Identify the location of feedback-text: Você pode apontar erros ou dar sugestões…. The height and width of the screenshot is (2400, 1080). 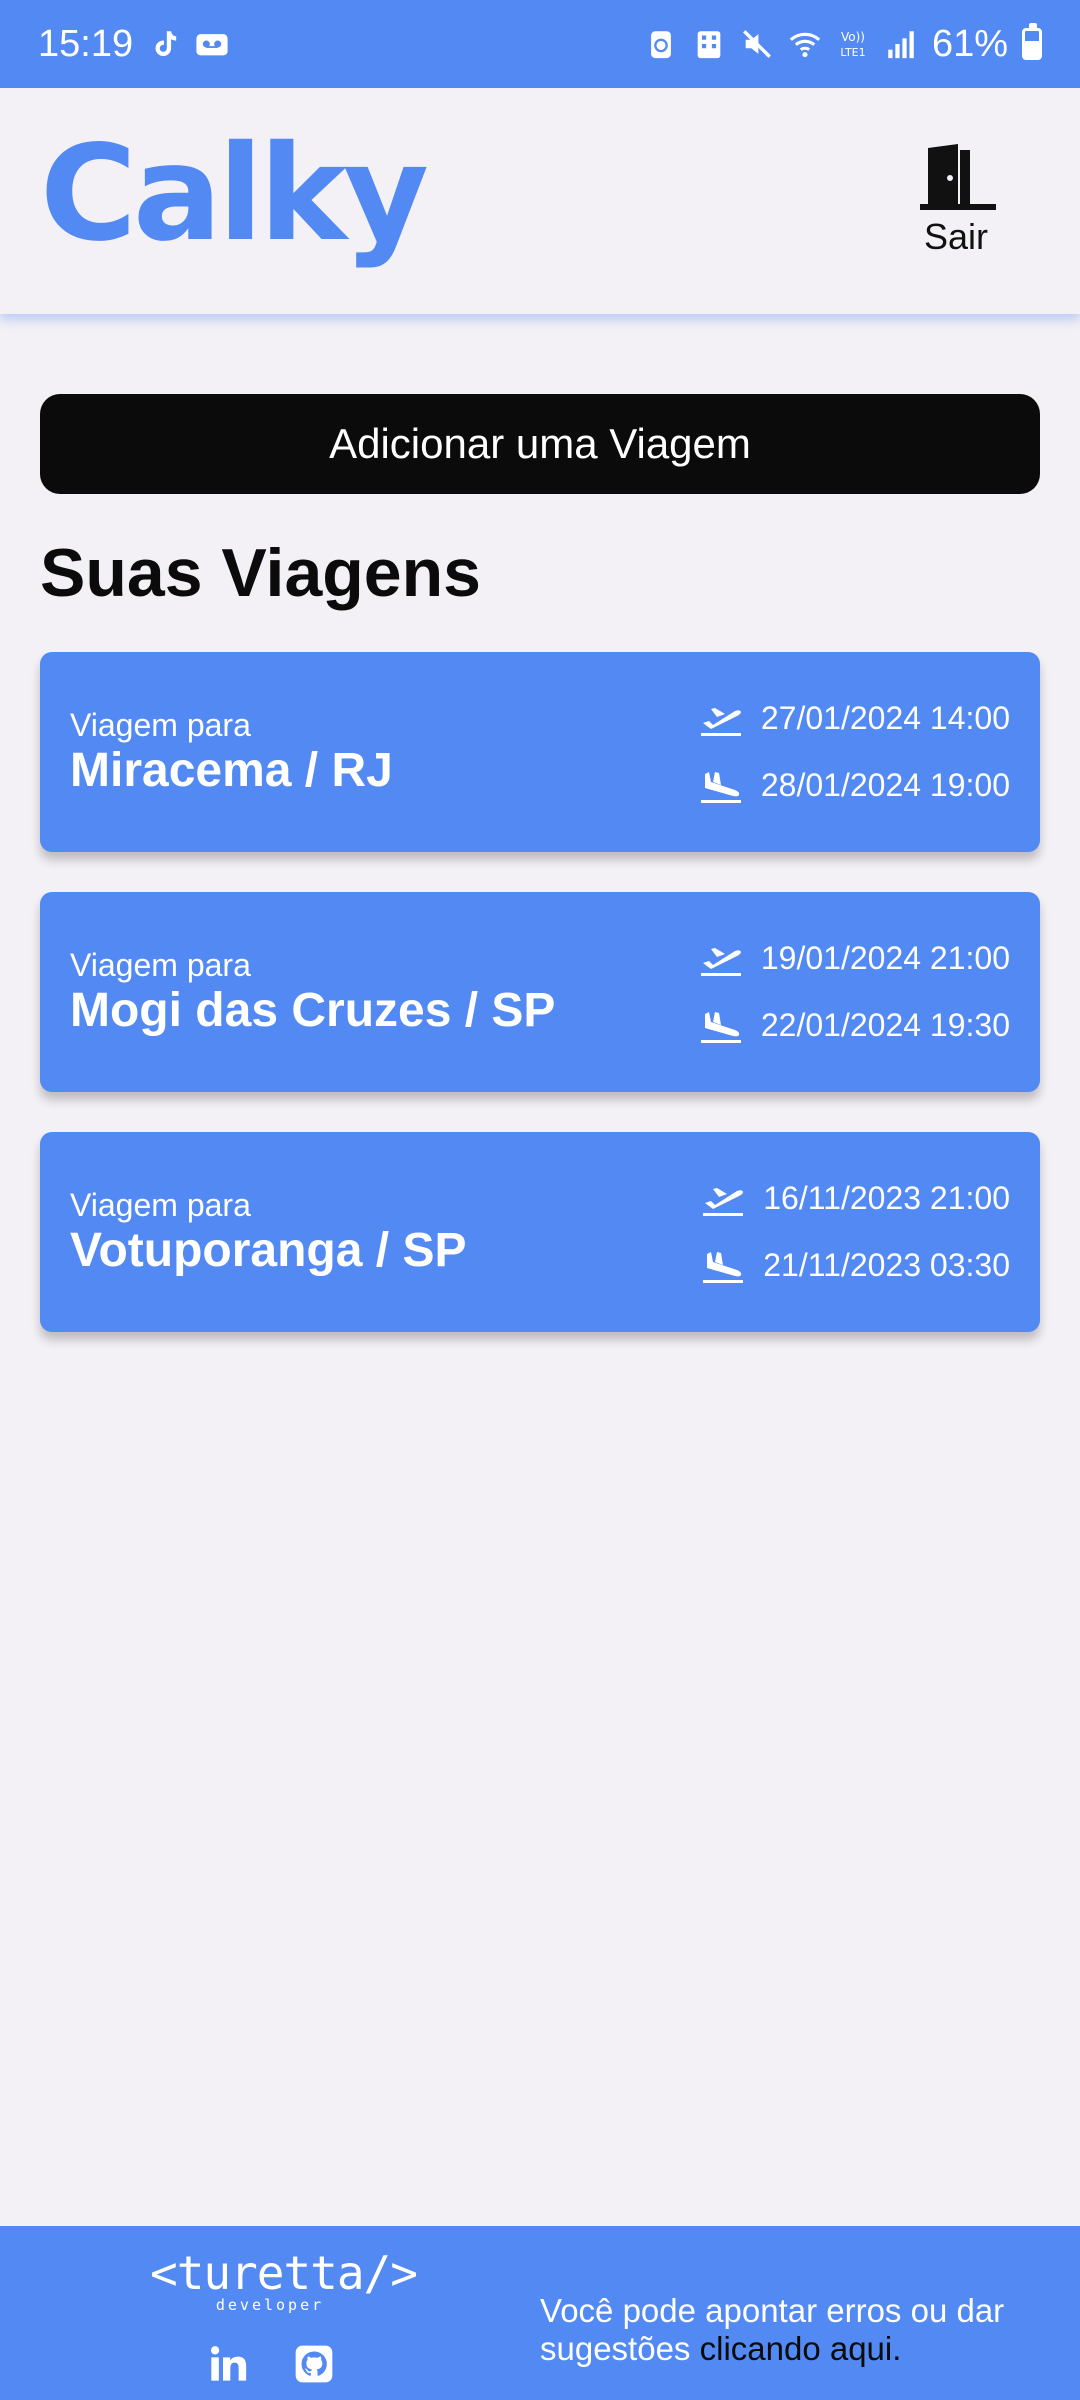
(800, 2330).